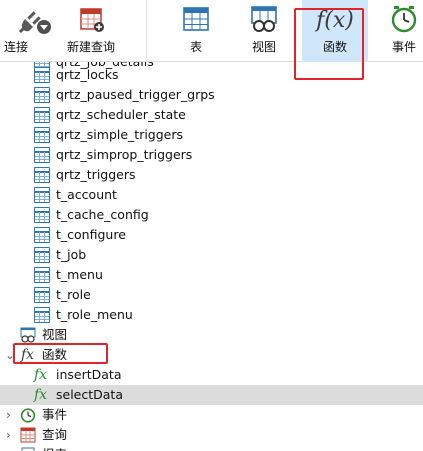 The image size is (423, 451). Describe the element at coordinates (86, 194) in the screenshot. I see `tree-item-label: t_account` at that location.